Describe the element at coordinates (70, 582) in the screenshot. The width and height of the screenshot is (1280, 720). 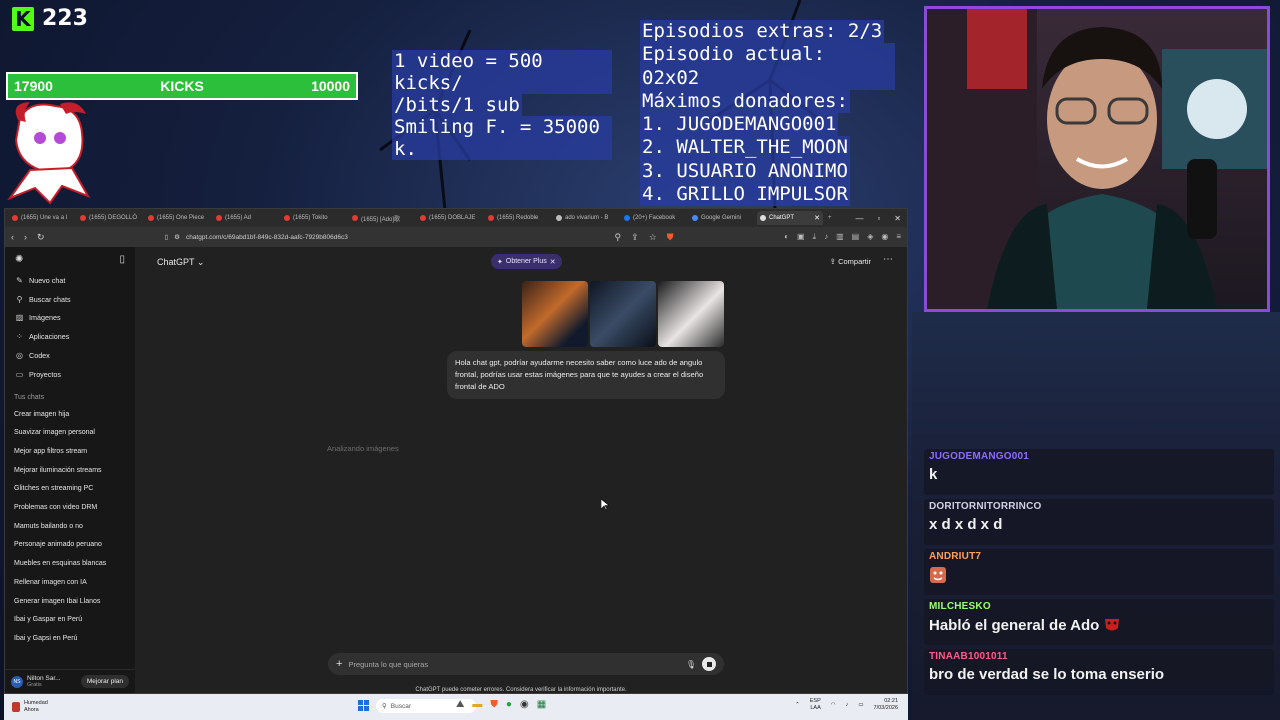
I see `chat-history-item: Rellenar imagen con IA` at that location.